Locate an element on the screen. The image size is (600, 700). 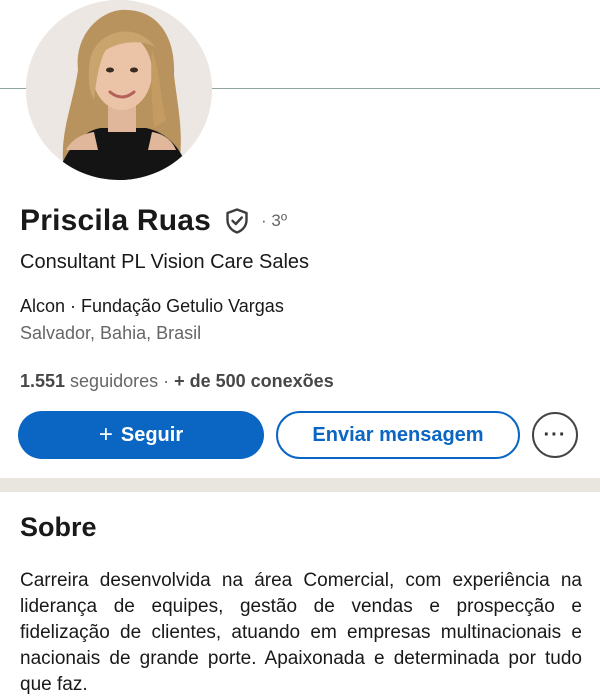
send-message-button: Enviar mensagem is located at coordinates (398, 435).